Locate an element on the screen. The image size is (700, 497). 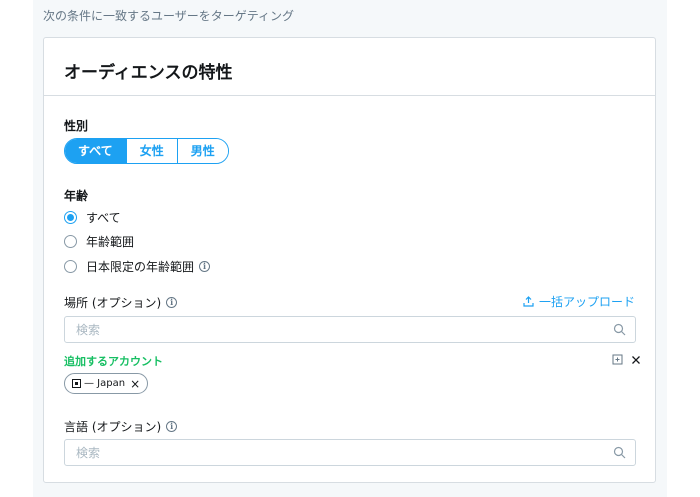
added-accounts-label: 追加するアカウント is located at coordinates (113, 361).